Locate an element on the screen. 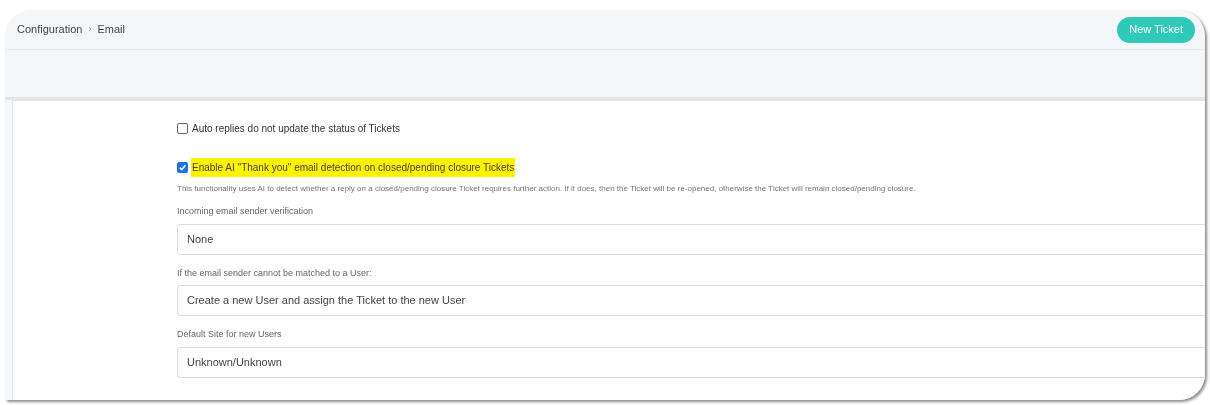 This screenshot has width=1210, height=405. breadcrumb-item: Email is located at coordinates (111, 29).